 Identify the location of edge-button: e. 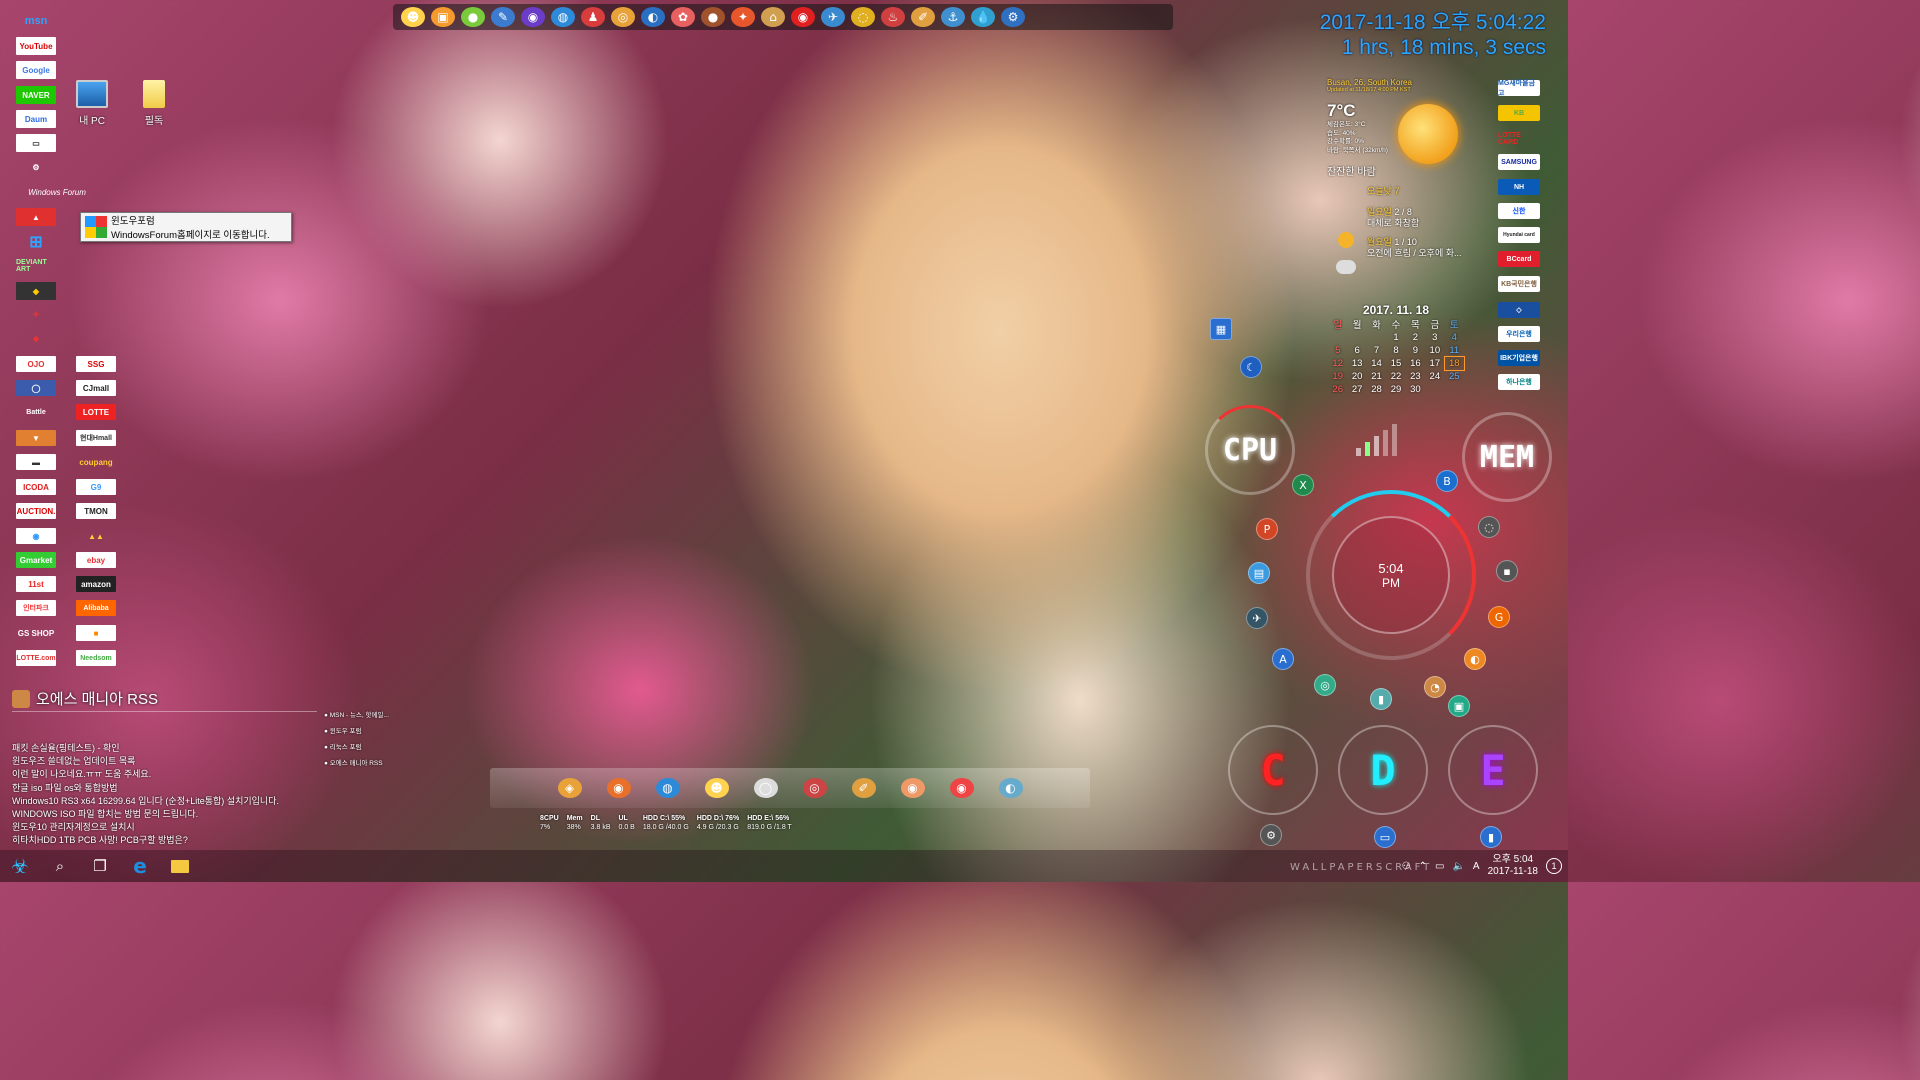
(140, 866).